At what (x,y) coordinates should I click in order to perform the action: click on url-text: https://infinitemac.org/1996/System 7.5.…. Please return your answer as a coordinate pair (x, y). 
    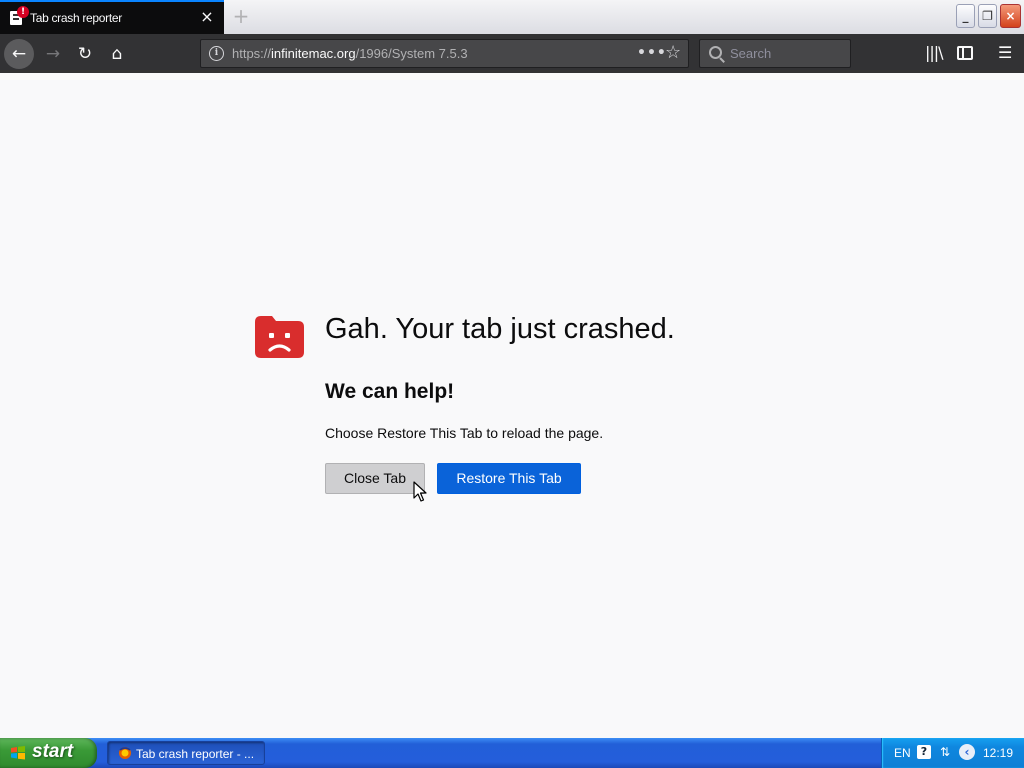
    Looking at the image, I should click on (350, 53).